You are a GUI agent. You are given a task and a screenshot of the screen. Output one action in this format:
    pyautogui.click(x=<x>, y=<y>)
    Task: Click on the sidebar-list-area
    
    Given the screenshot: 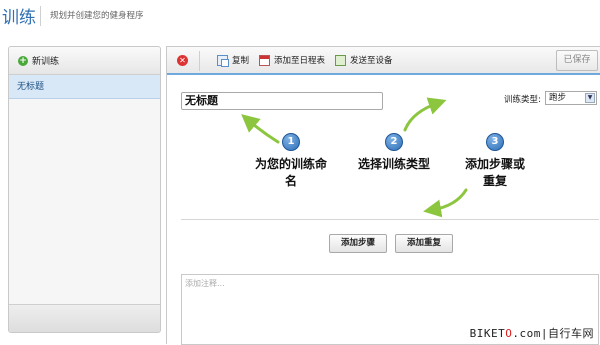 What is the action you would take?
    pyautogui.click(x=84, y=201)
    